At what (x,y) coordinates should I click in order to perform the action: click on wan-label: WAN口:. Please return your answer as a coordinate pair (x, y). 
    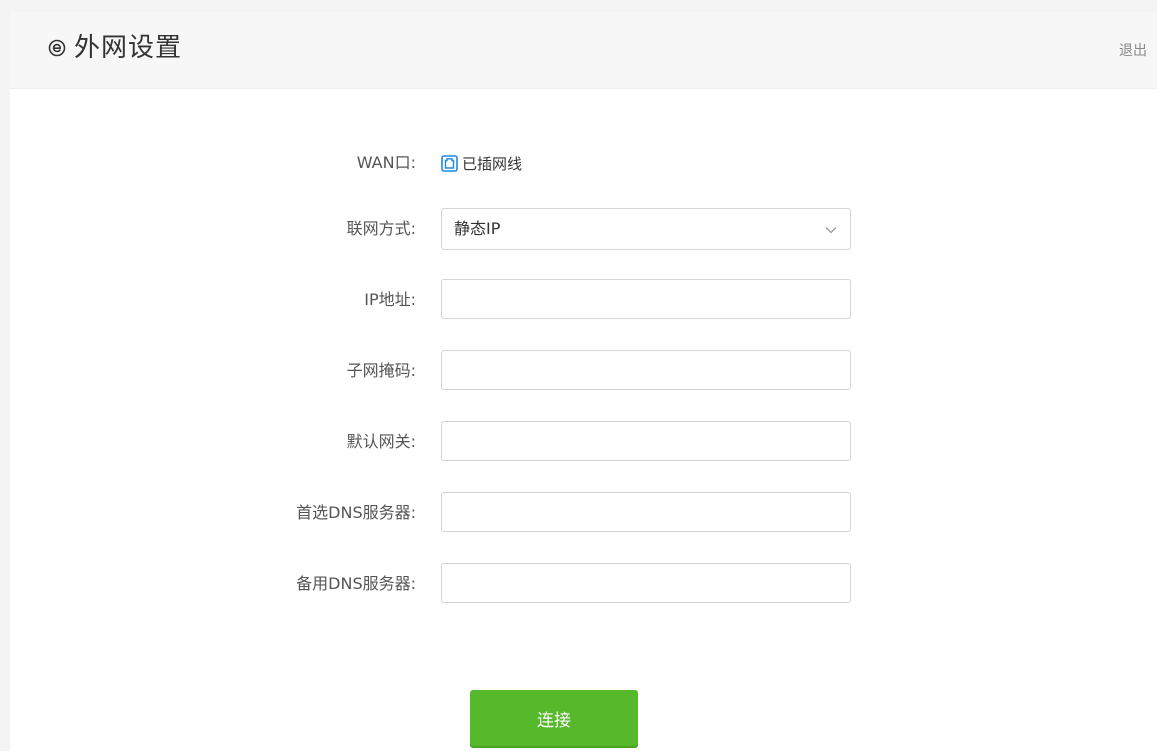
    Looking at the image, I should click on (386, 162).